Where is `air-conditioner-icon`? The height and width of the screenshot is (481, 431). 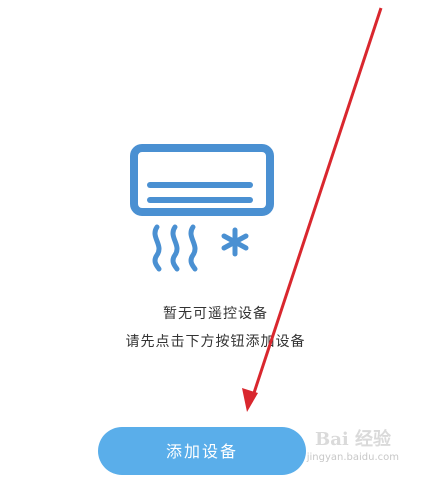
air-conditioner-icon is located at coordinates (203, 210).